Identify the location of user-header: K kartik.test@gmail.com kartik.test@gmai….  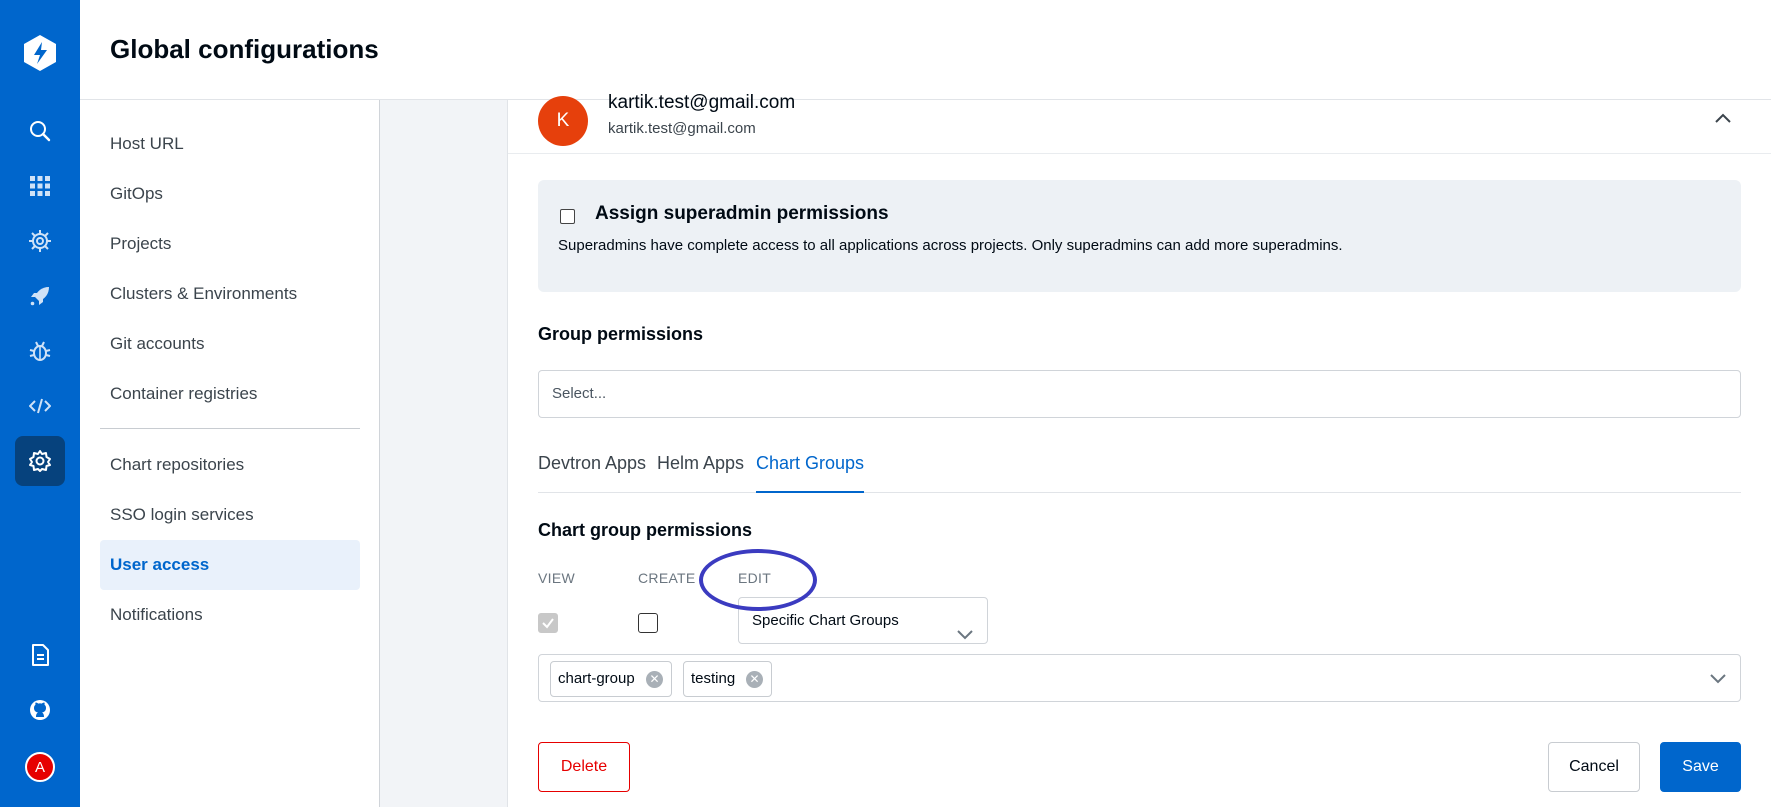
(1139, 123).